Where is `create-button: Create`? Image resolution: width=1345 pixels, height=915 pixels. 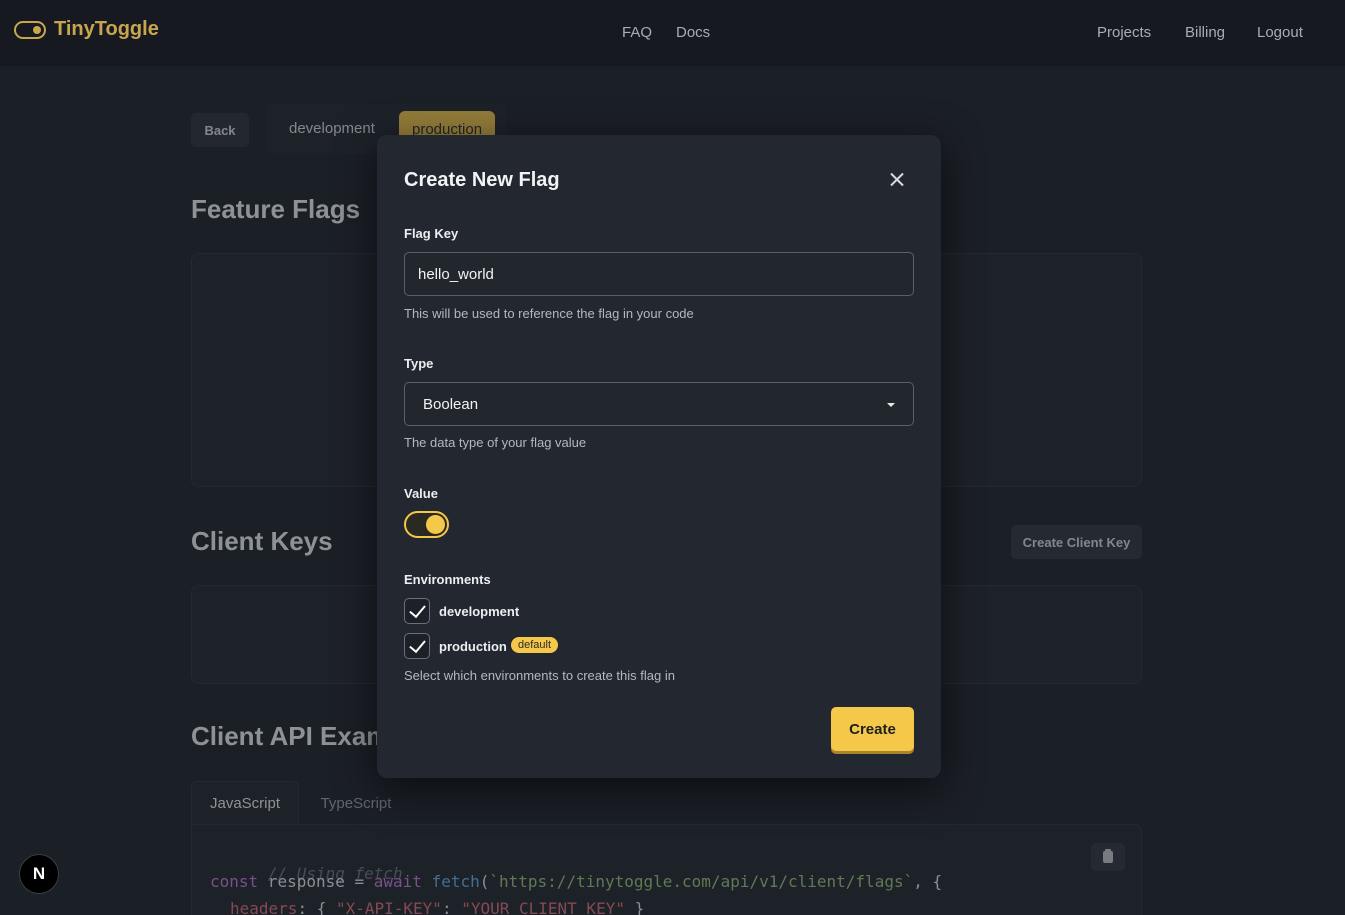
create-button: Create is located at coordinates (872, 729).